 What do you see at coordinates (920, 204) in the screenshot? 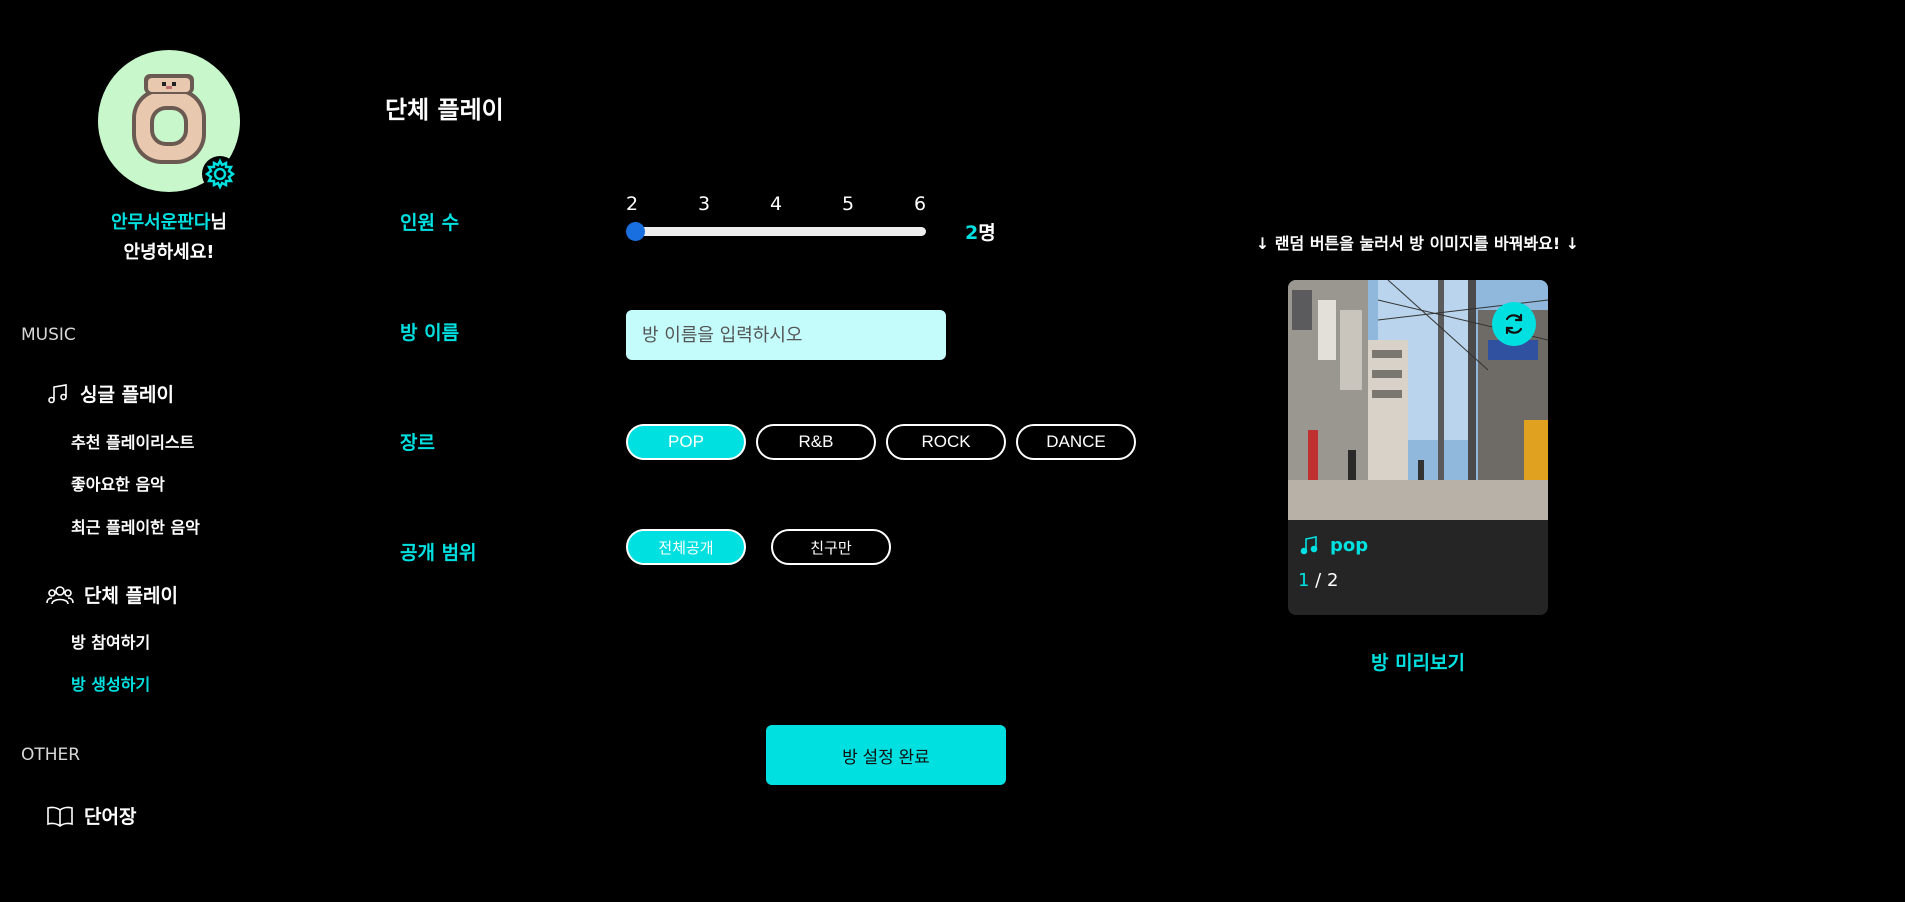
I see `slider-tick: 6` at bounding box center [920, 204].